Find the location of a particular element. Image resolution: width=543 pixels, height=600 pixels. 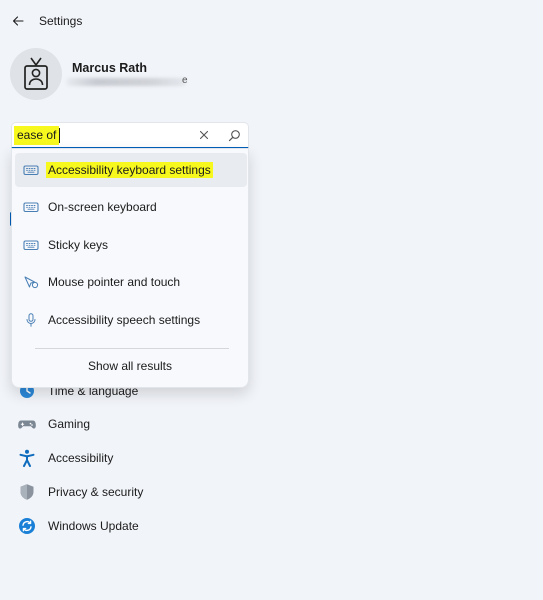

suggestion-accessibility-speech-settings: Accessibility speech settings is located at coordinates (131, 320).